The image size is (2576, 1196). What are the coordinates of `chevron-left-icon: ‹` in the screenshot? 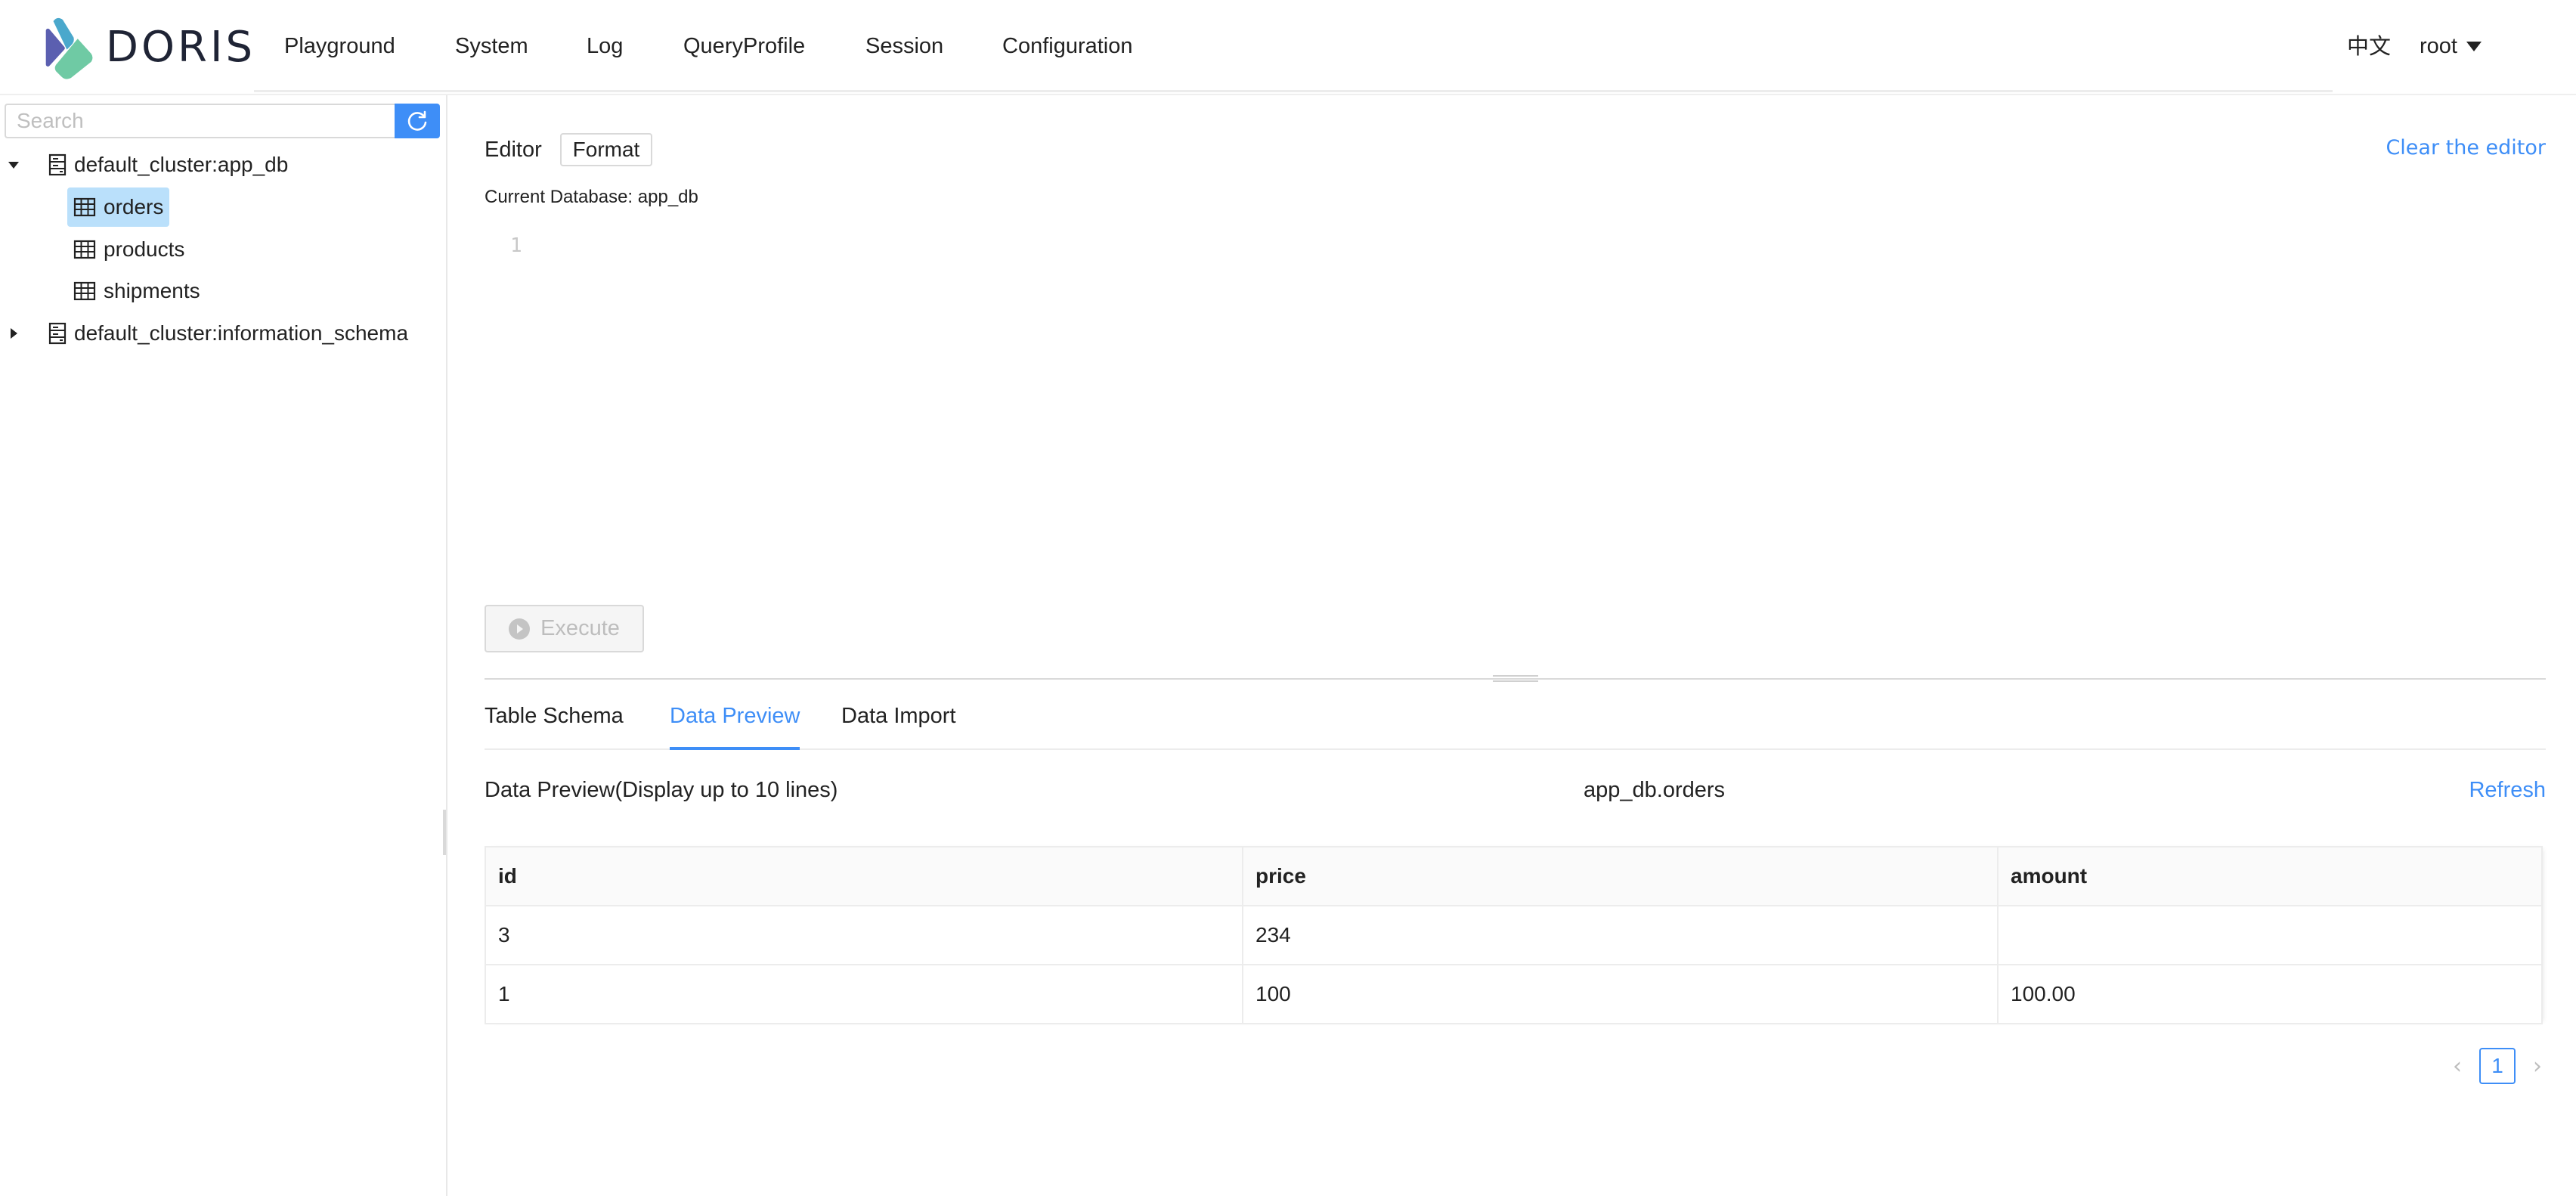 It's located at (2457, 1066).